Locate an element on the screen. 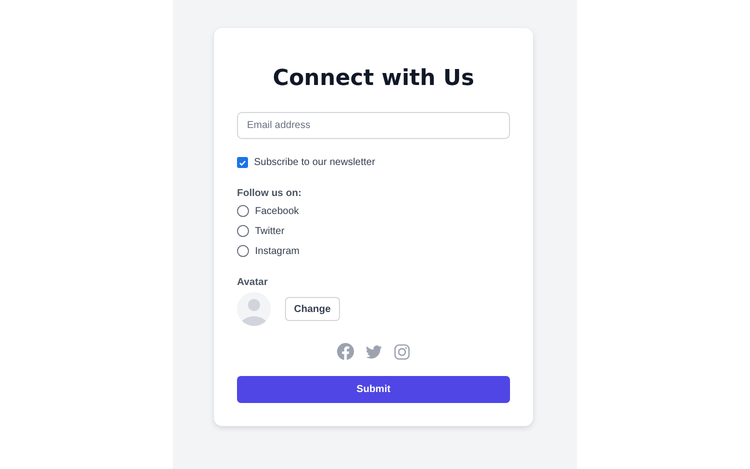 The height and width of the screenshot is (469, 750). section-label: Follow us on: is located at coordinates (269, 193).